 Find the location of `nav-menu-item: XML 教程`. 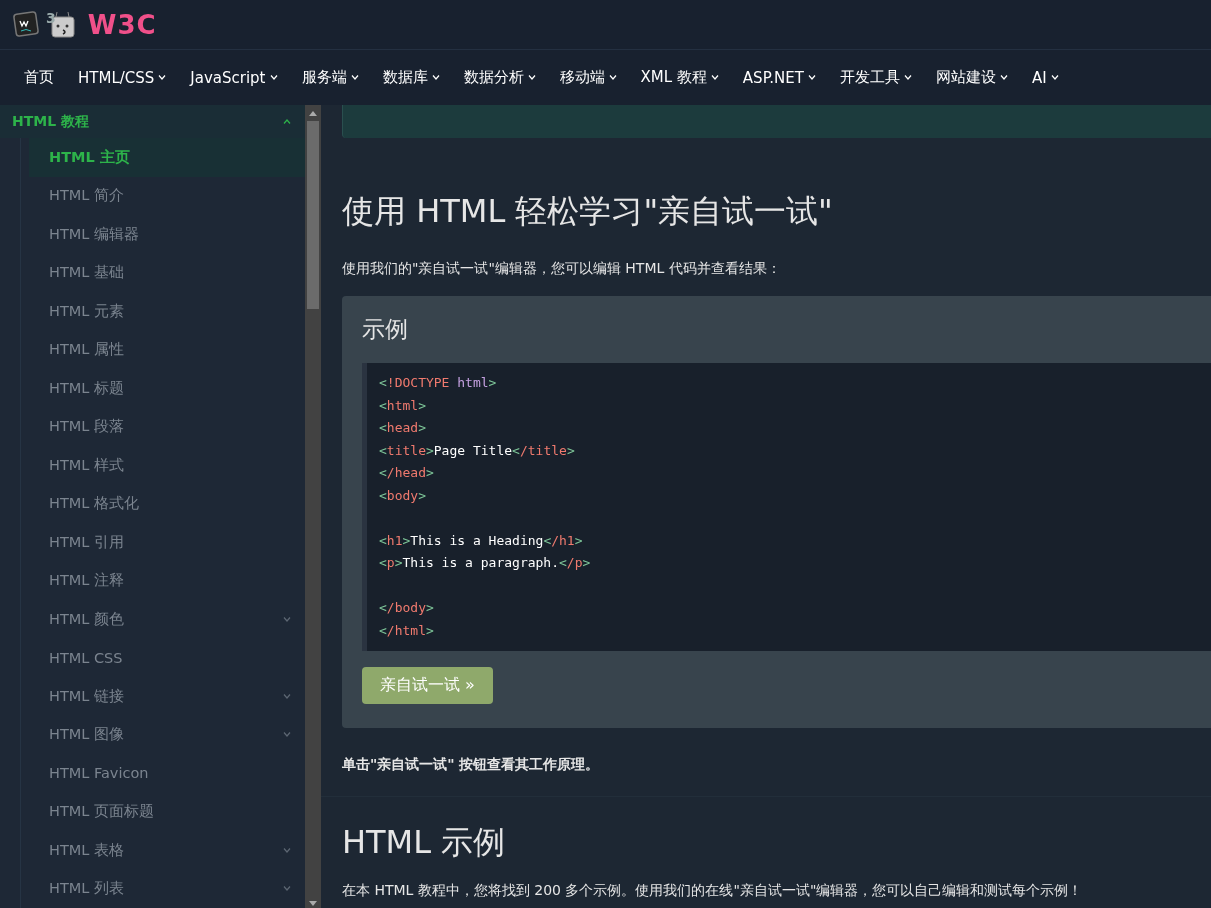

nav-menu-item: XML 教程 is located at coordinates (679, 77).